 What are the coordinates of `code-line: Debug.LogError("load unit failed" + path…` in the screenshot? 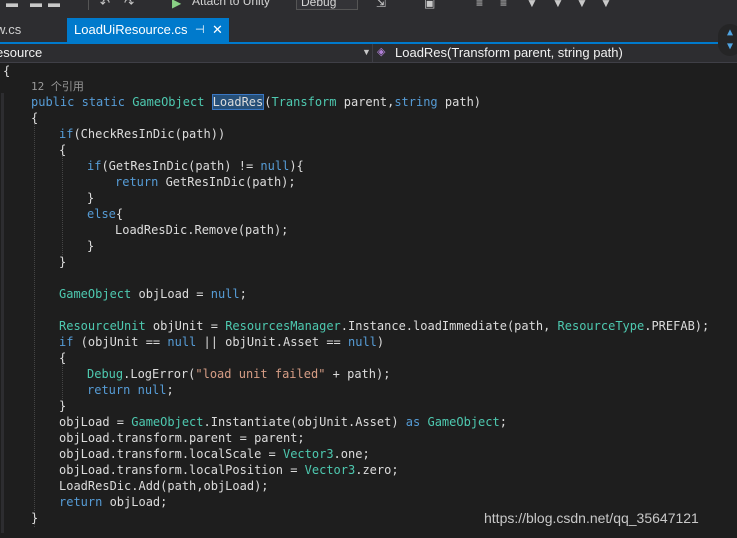 It's located at (238, 374).